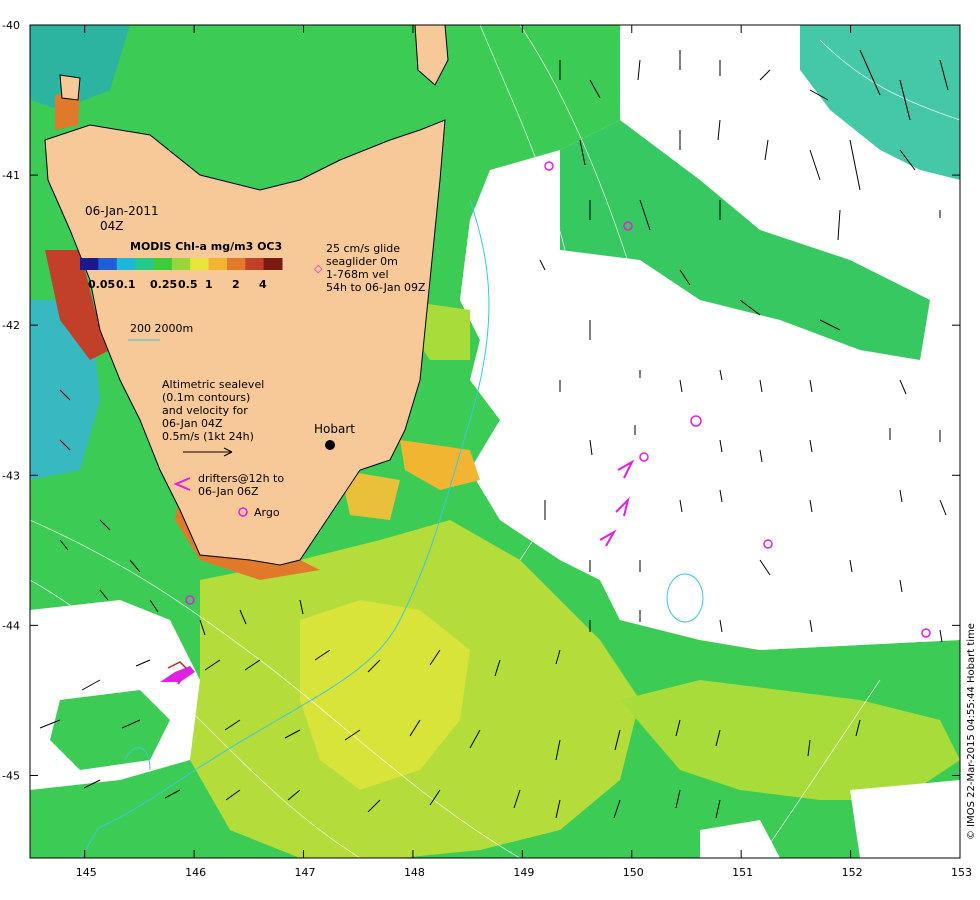 The height and width of the screenshot is (900, 980). Describe the element at coordinates (11, 175) in the screenshot. I see `y-tick-label: -41` at that location.